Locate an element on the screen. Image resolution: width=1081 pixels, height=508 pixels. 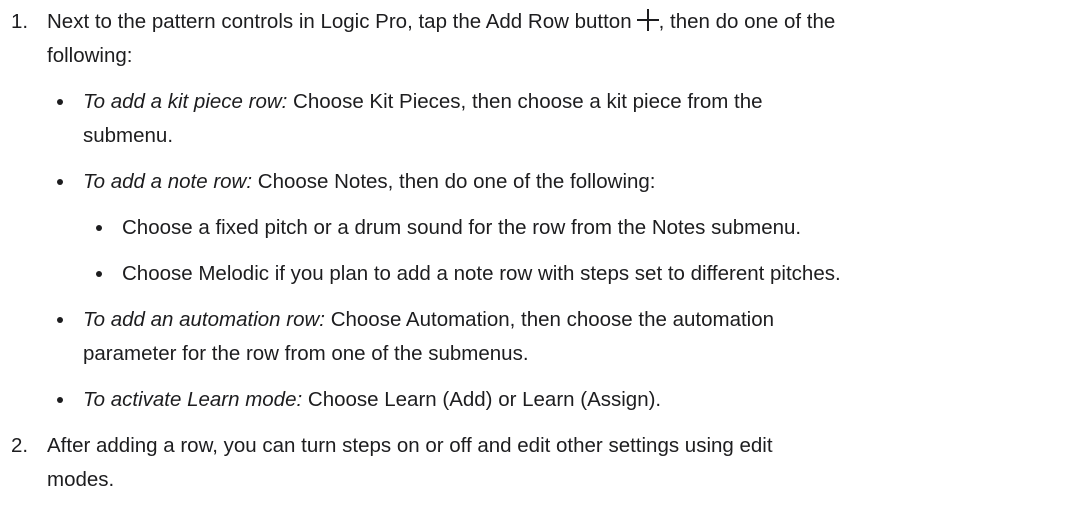
step-1-text-part: following: is located at coordinates (90, 55).